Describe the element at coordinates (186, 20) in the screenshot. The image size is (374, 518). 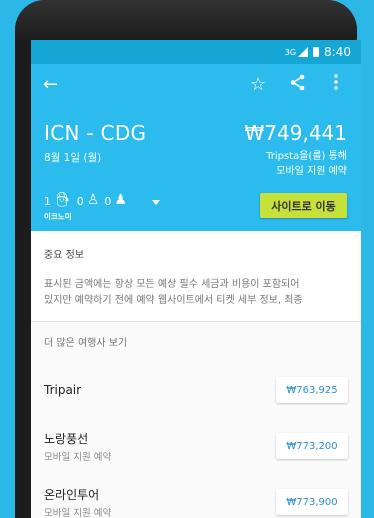
I see `device-top` at that location.